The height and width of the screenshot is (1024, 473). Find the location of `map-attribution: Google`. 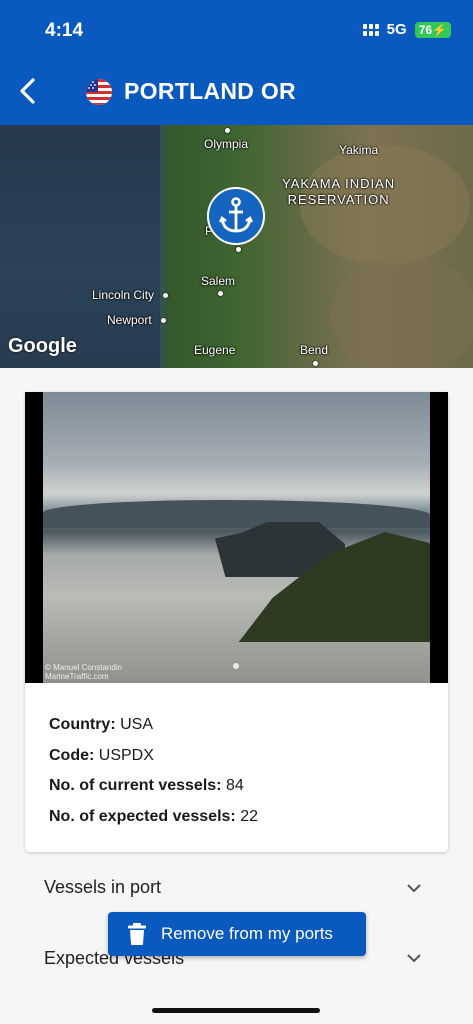

map-attribution: Google is located at coordinates (42, 346).